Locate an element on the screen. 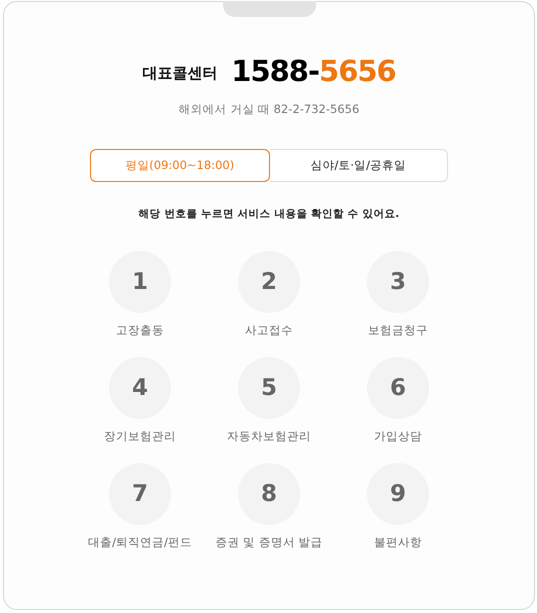  key-label: 고장출동 is located at coordinates (140, 330).